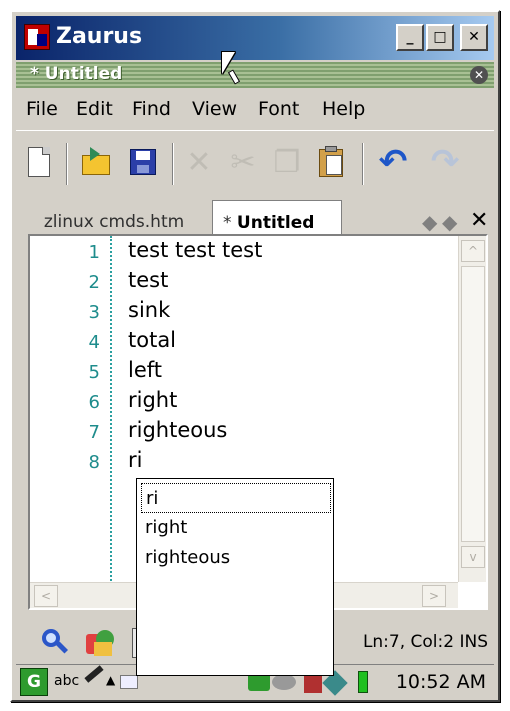  Describe the element at coordinates (445, 163) in the screenshot. I see `redo-icon: ↷` at that location.